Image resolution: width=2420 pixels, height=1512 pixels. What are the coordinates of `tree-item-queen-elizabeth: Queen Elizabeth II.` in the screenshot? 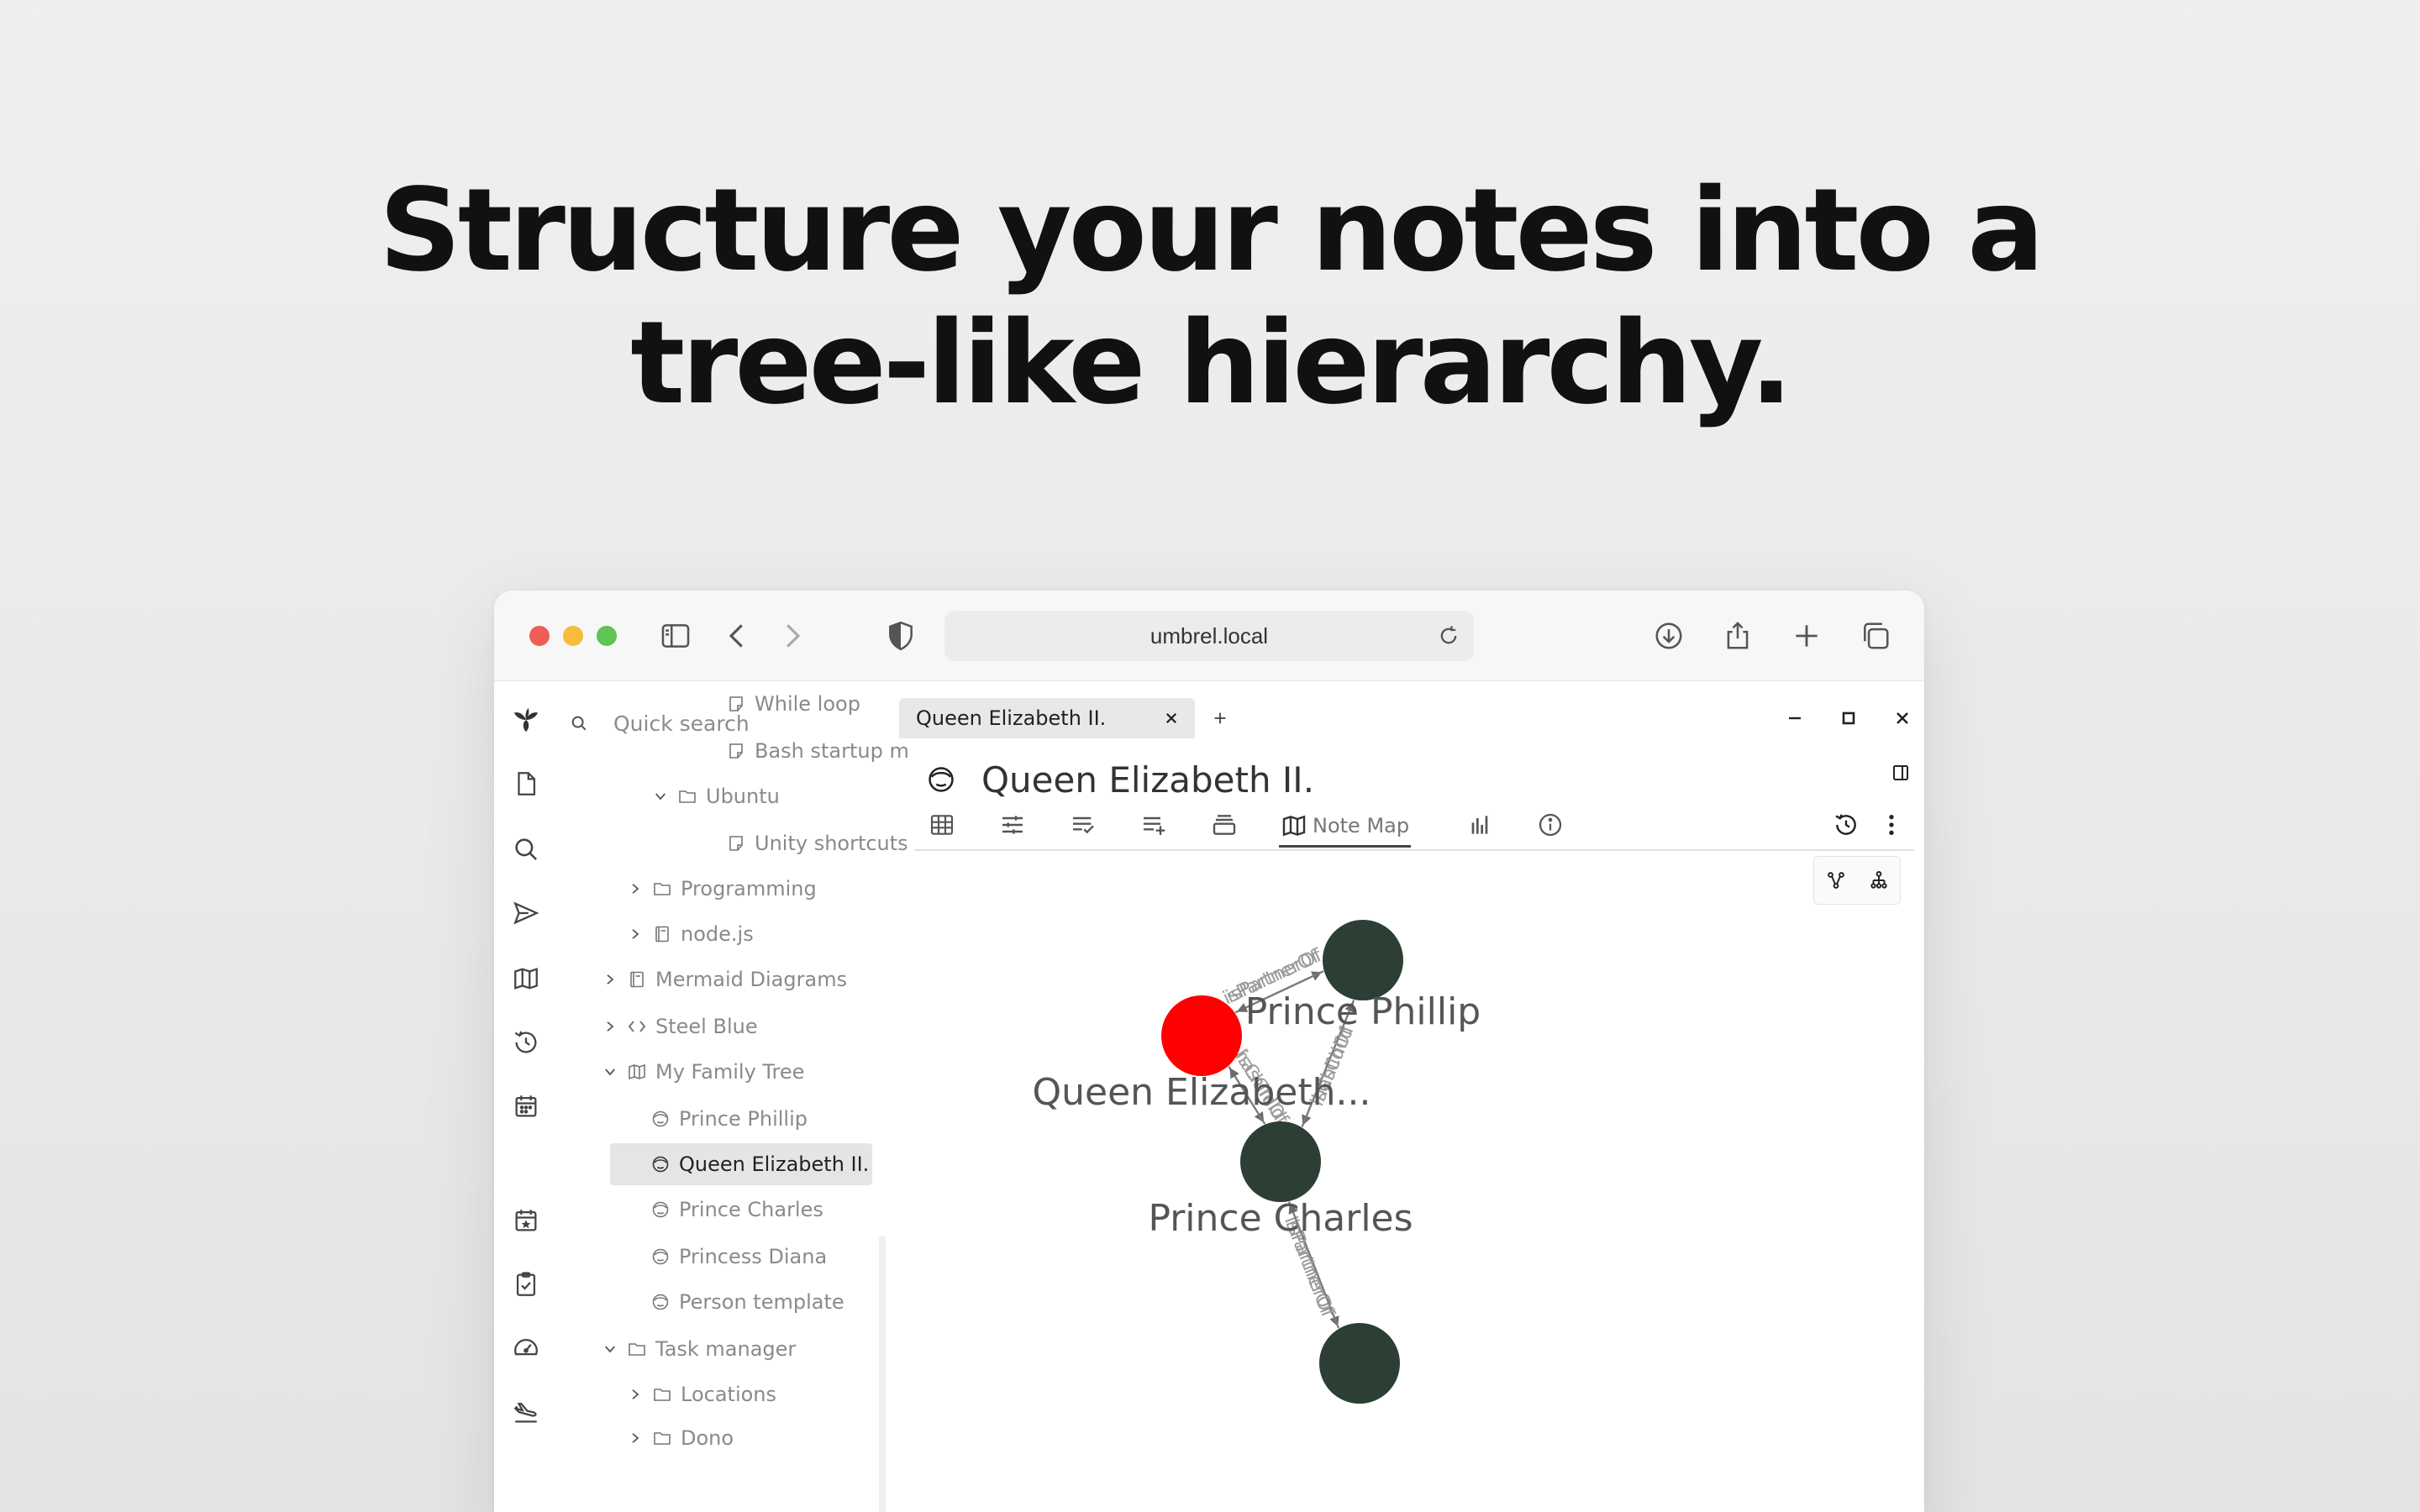 It's located at (741, 1164).